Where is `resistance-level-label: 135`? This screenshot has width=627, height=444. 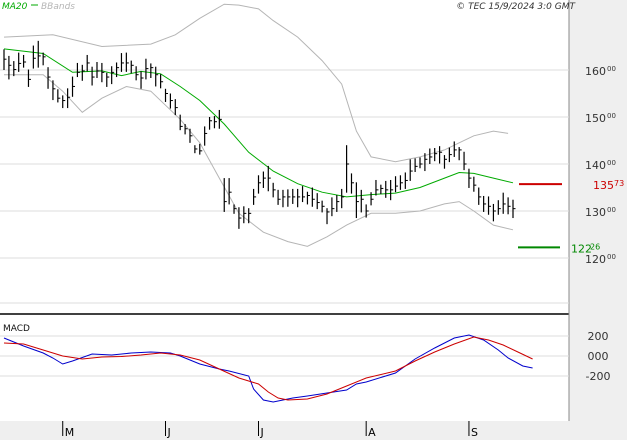 resistance-level-label: 135 is located at coordinates (603, 185).